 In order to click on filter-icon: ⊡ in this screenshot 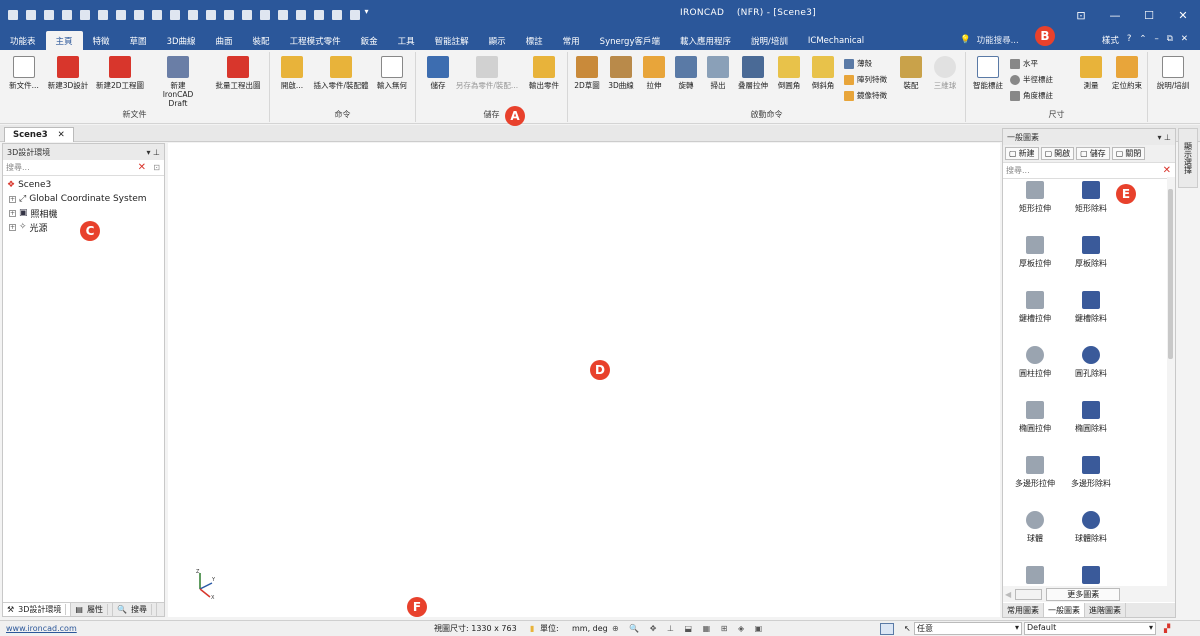, I will do `click(156, 167)`.